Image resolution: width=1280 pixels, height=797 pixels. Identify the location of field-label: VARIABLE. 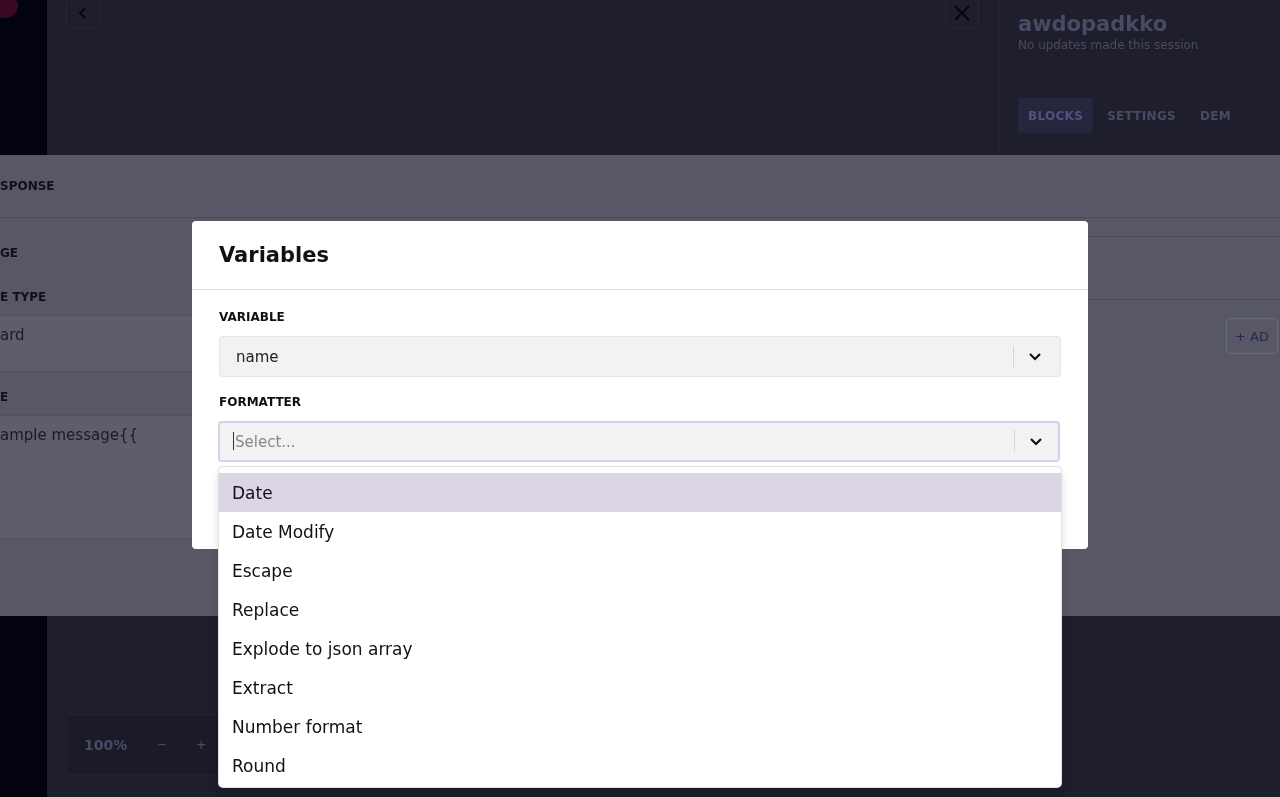
(252, 318).